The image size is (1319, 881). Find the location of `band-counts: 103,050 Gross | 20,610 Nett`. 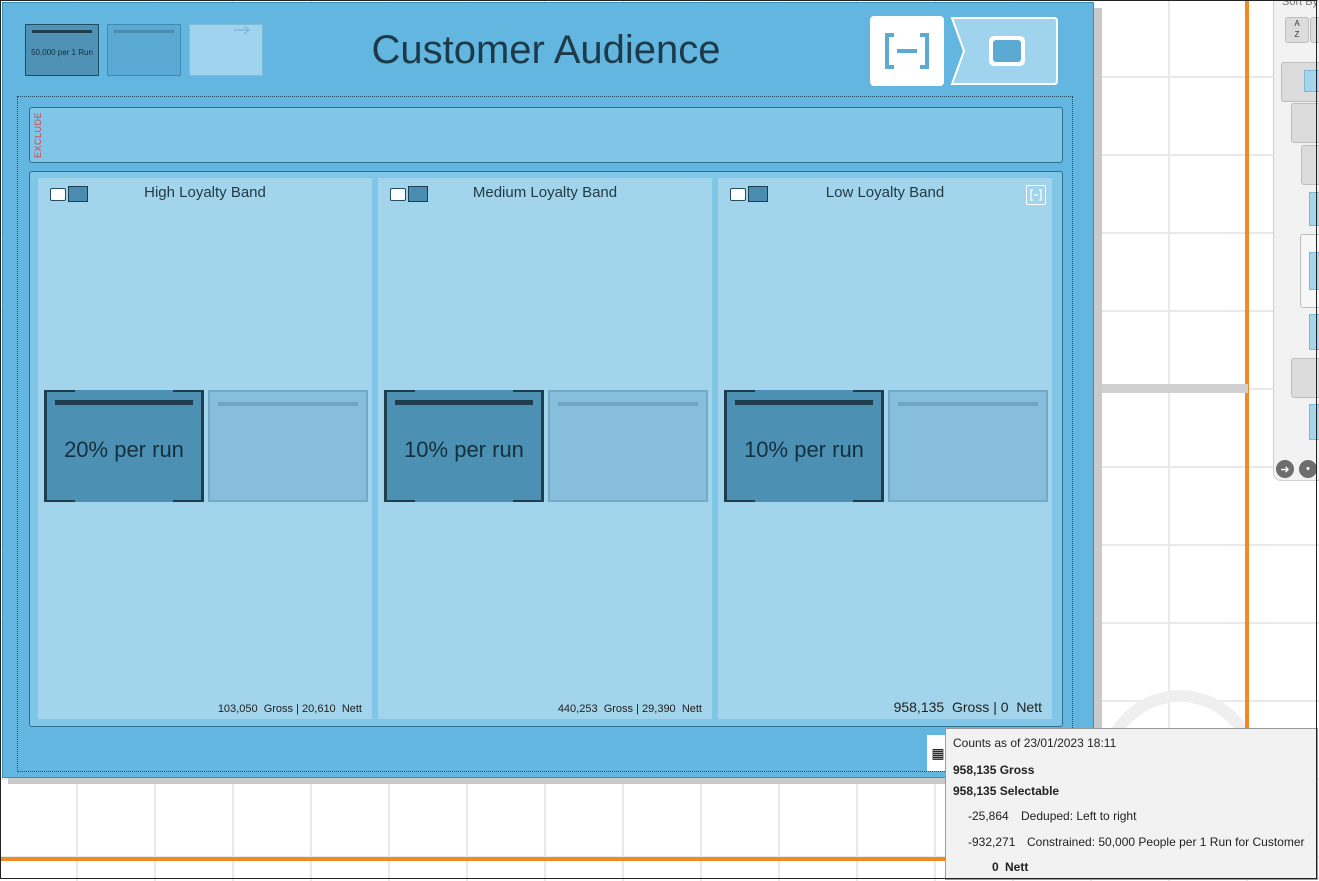

band-counts: 103,050 Gross | 20,610 Nett is located at coordinates (289, 709).